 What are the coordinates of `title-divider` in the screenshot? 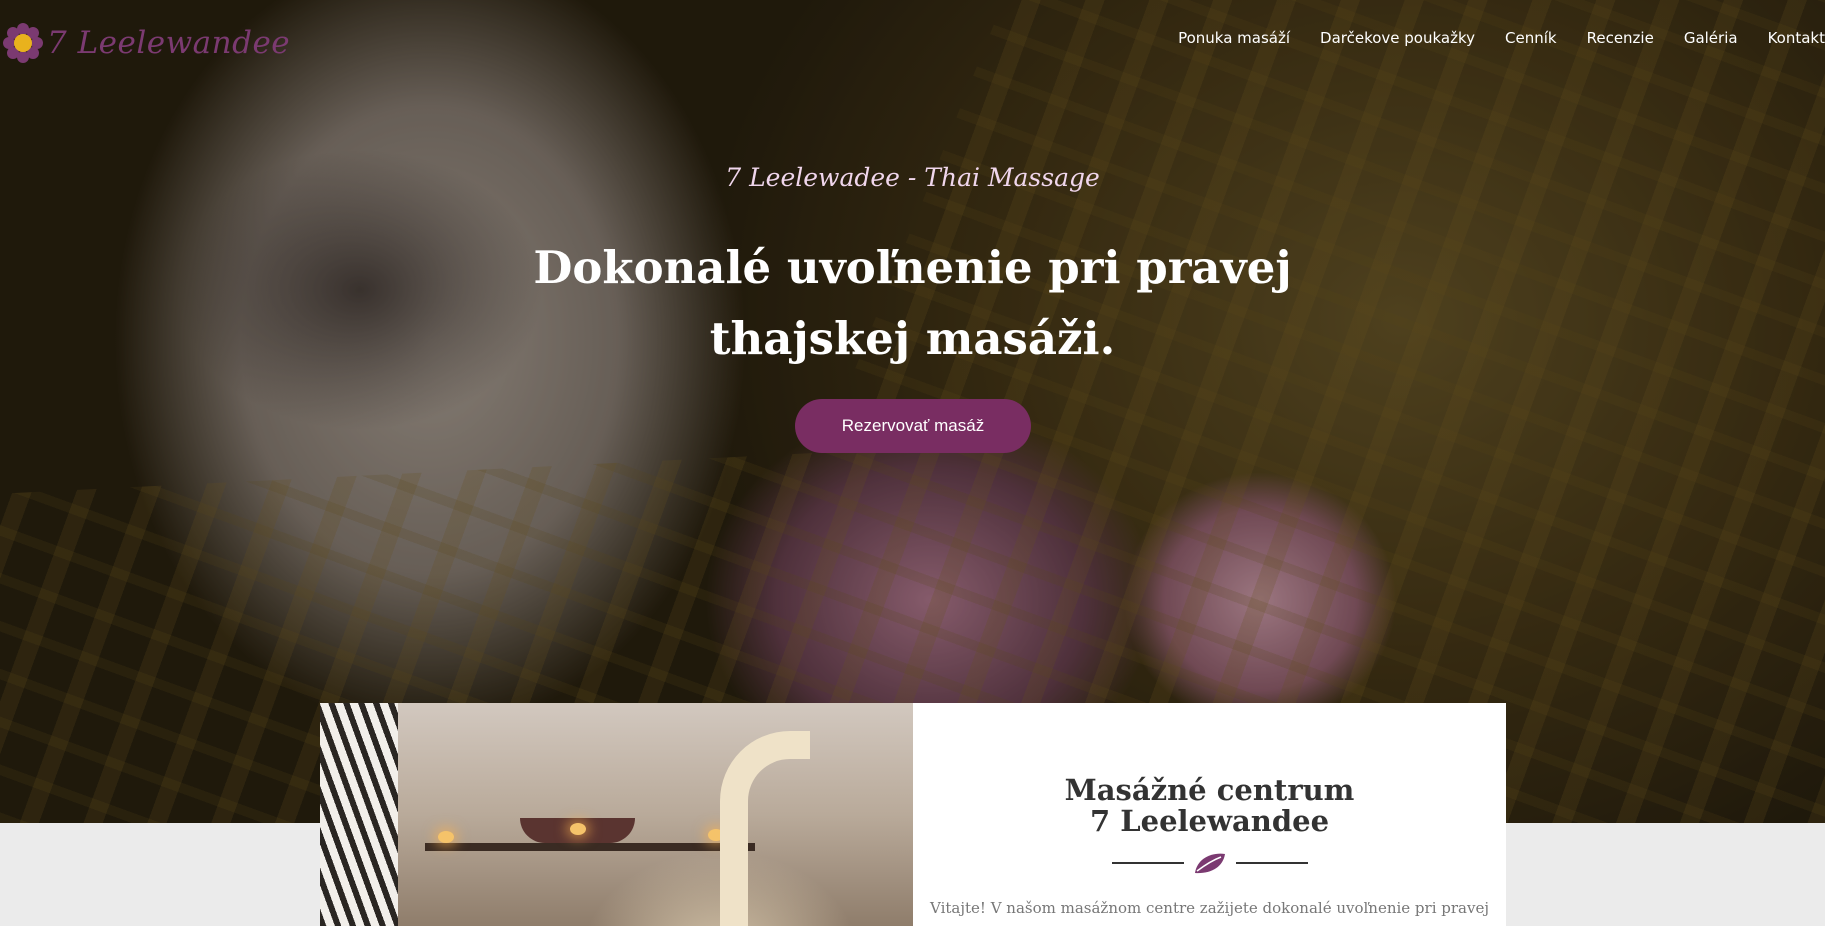 It's located at (1209, 863).